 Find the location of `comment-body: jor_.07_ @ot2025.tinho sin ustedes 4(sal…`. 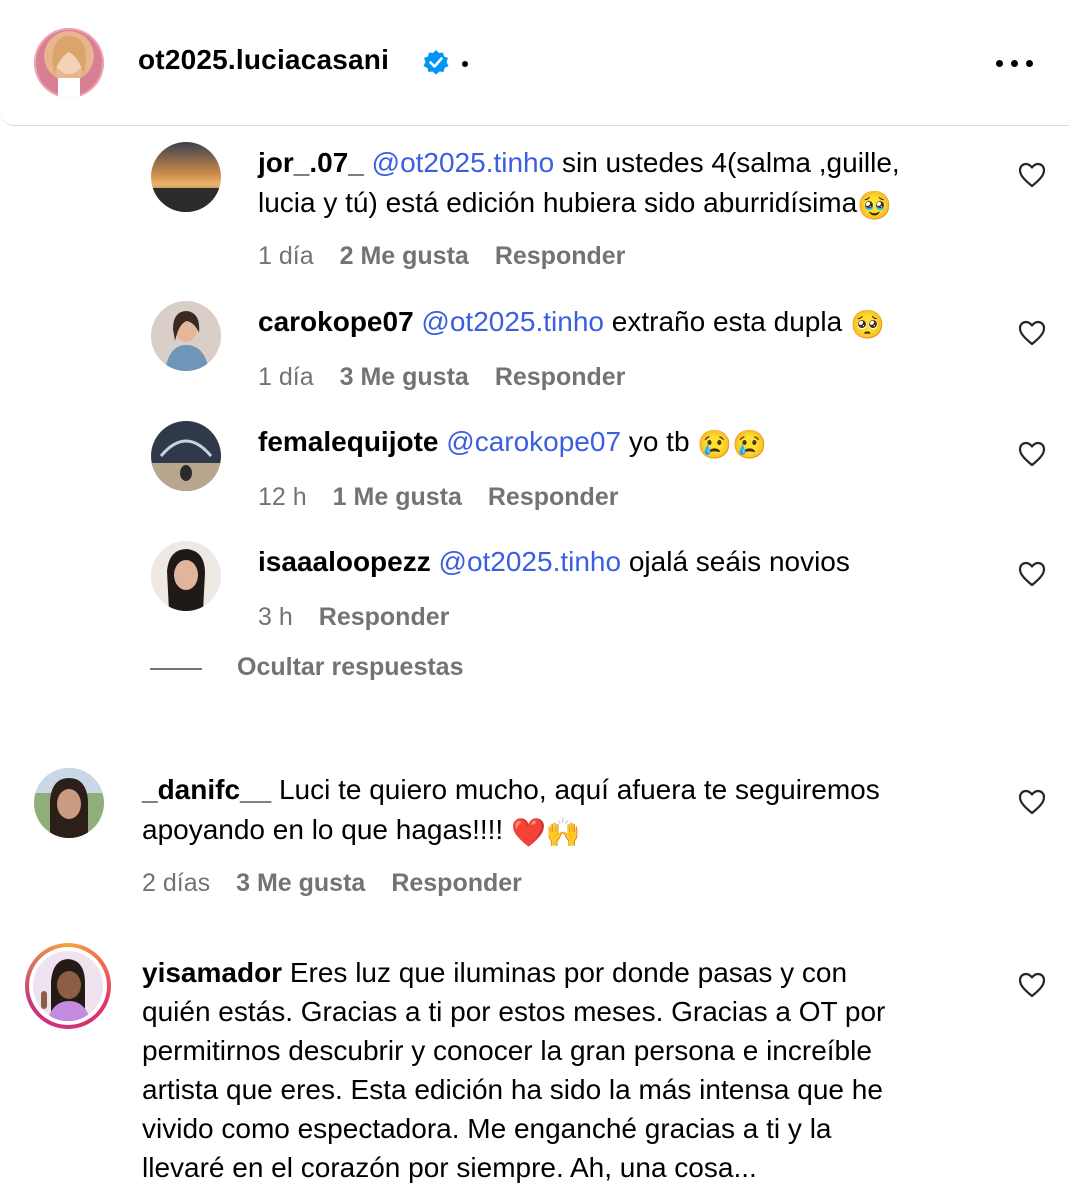

comment-body: jor_.07_ @ot2025.tinho sin ustedes 4(sal… is located at coordinates (623, 184).